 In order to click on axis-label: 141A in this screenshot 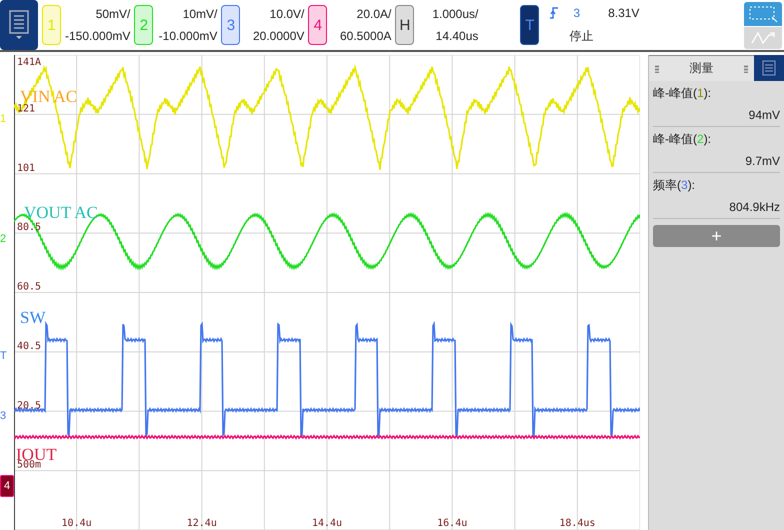, I will do `click(29, 62)`.